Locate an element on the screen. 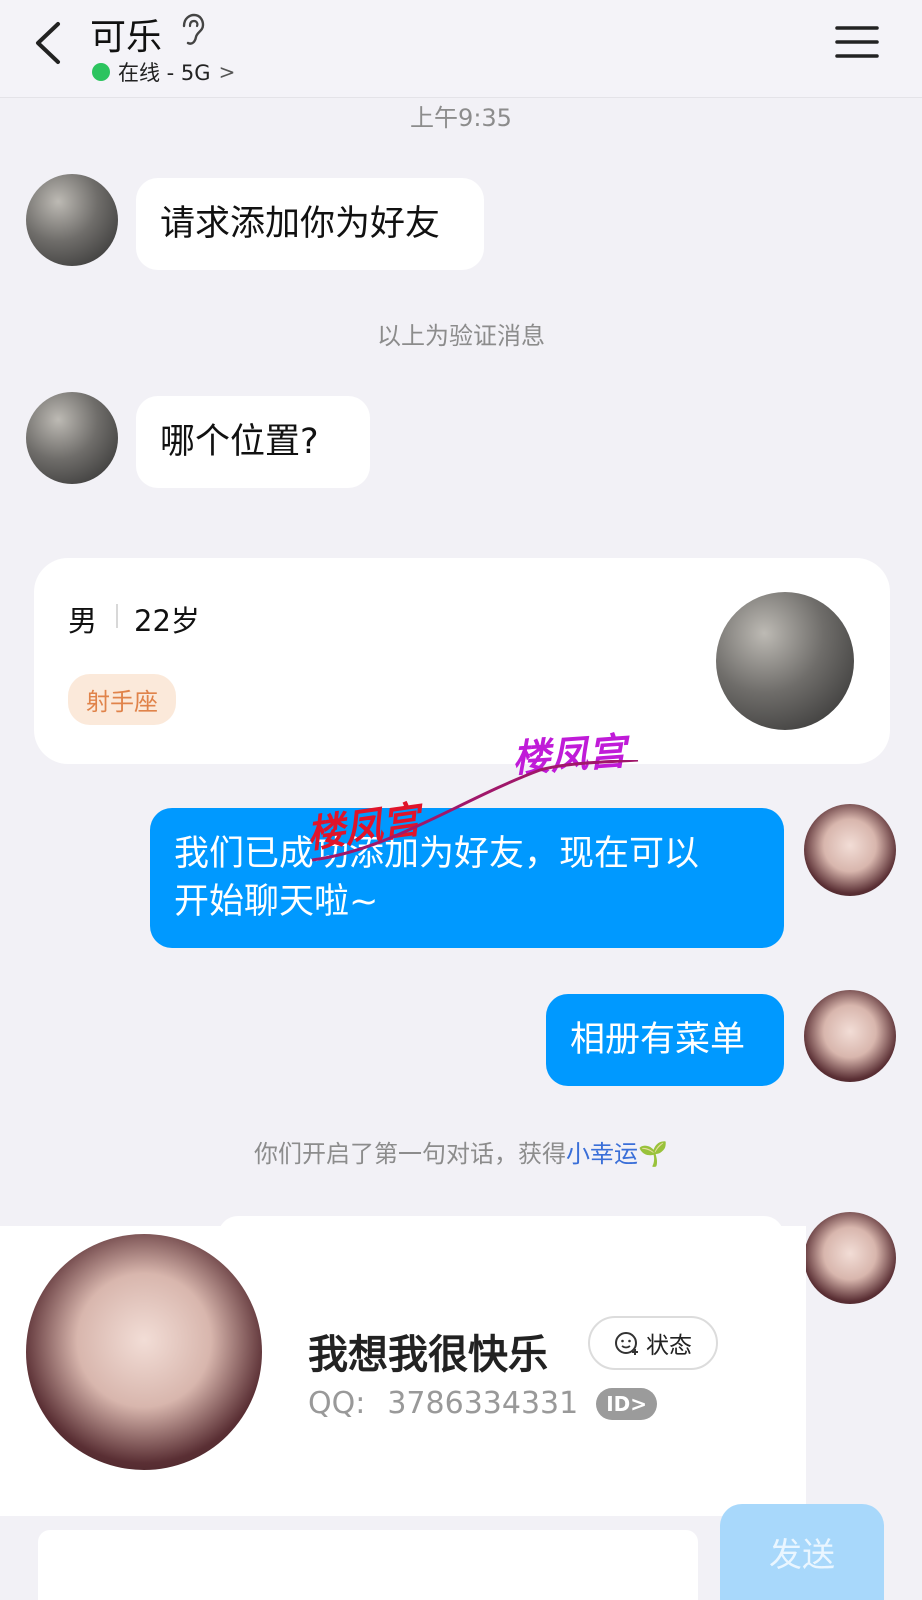 The height and width of the screenshot is (1600, 922). popup-avatar is located at coordinates (144, 1352).